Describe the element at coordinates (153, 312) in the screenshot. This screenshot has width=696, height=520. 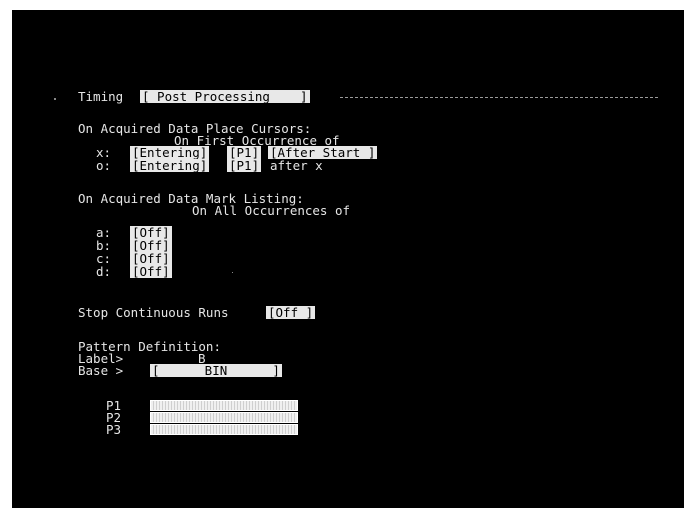
I see `stop-continuous-label: Stop Continuous Runs` at that location.